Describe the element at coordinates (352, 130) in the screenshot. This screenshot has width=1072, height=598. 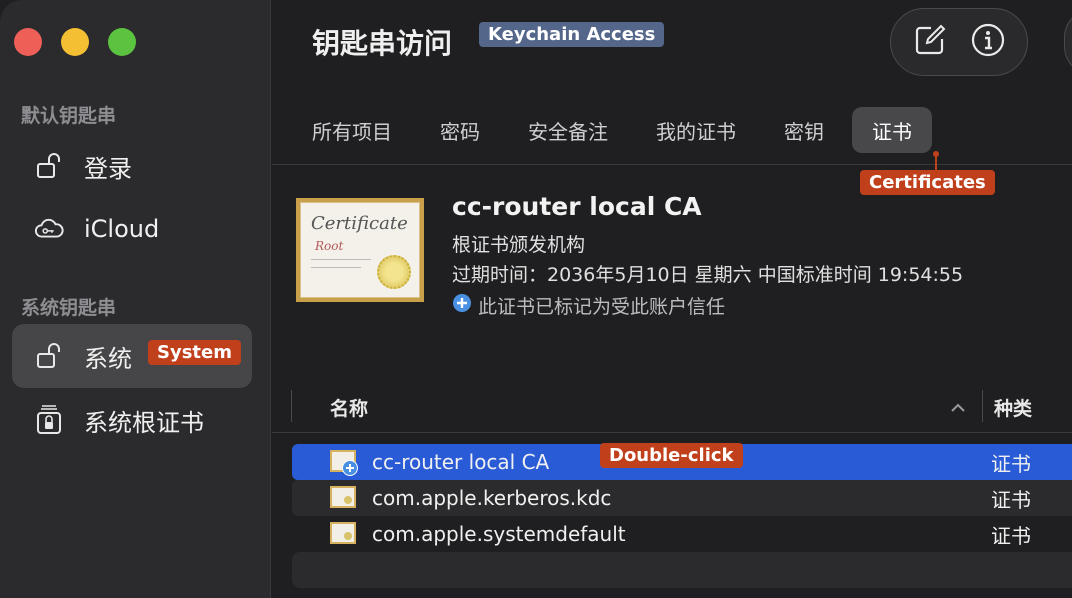
I see `tab-all-items: 所有项目` at that location.